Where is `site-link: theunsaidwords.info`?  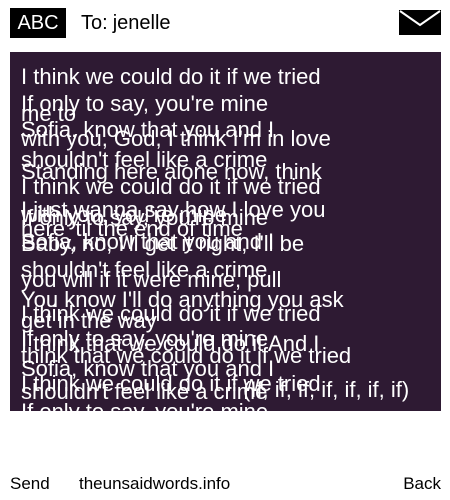
site-link: theunsaidwords.info is located at coordinates (154, 484).